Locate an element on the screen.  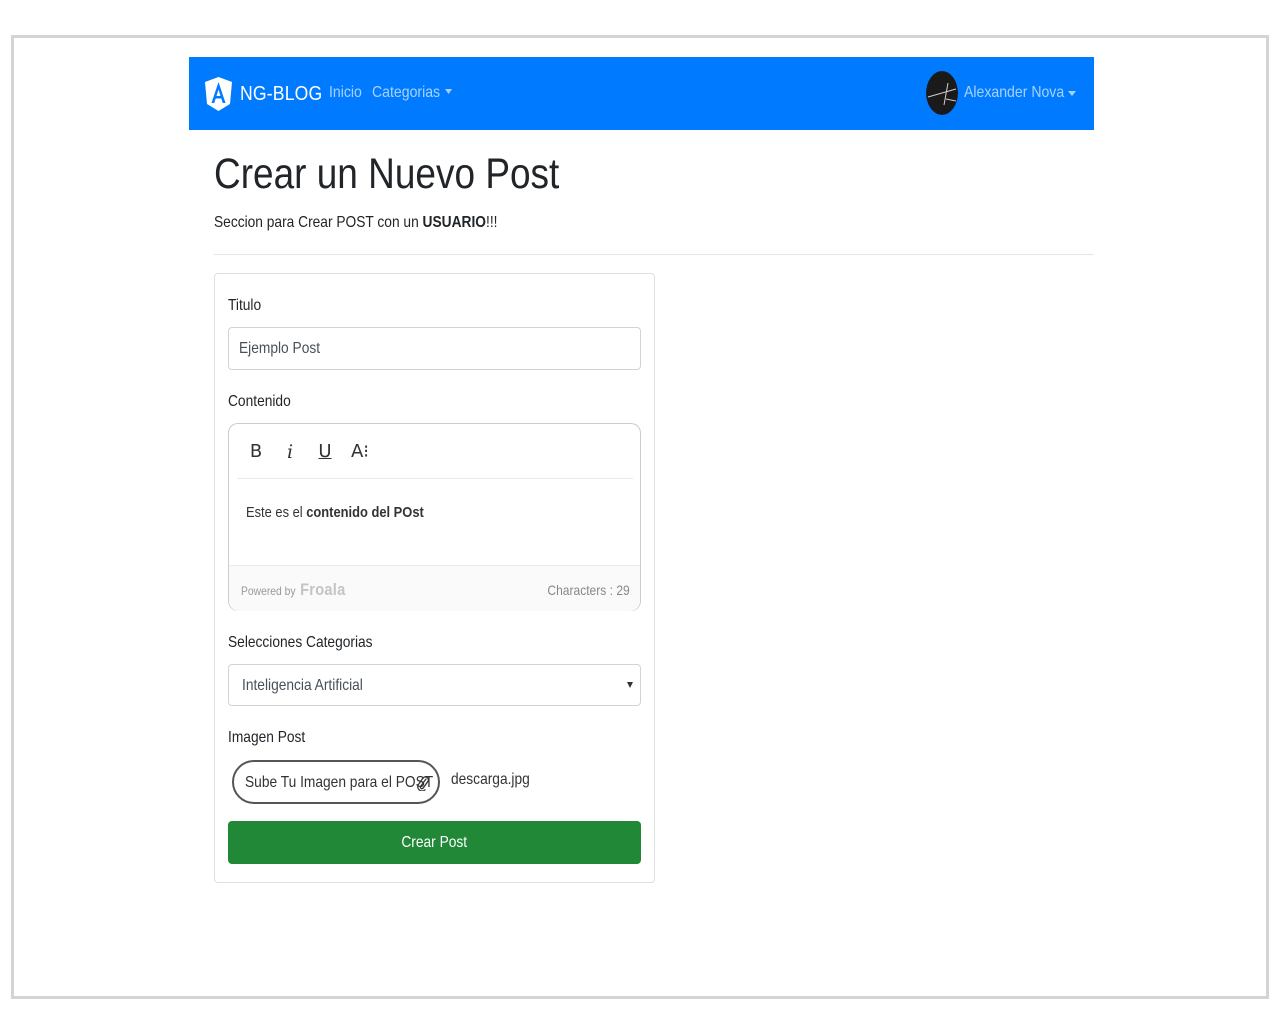
user-name: Alexander Nova is located at coordinates (1014, 92).